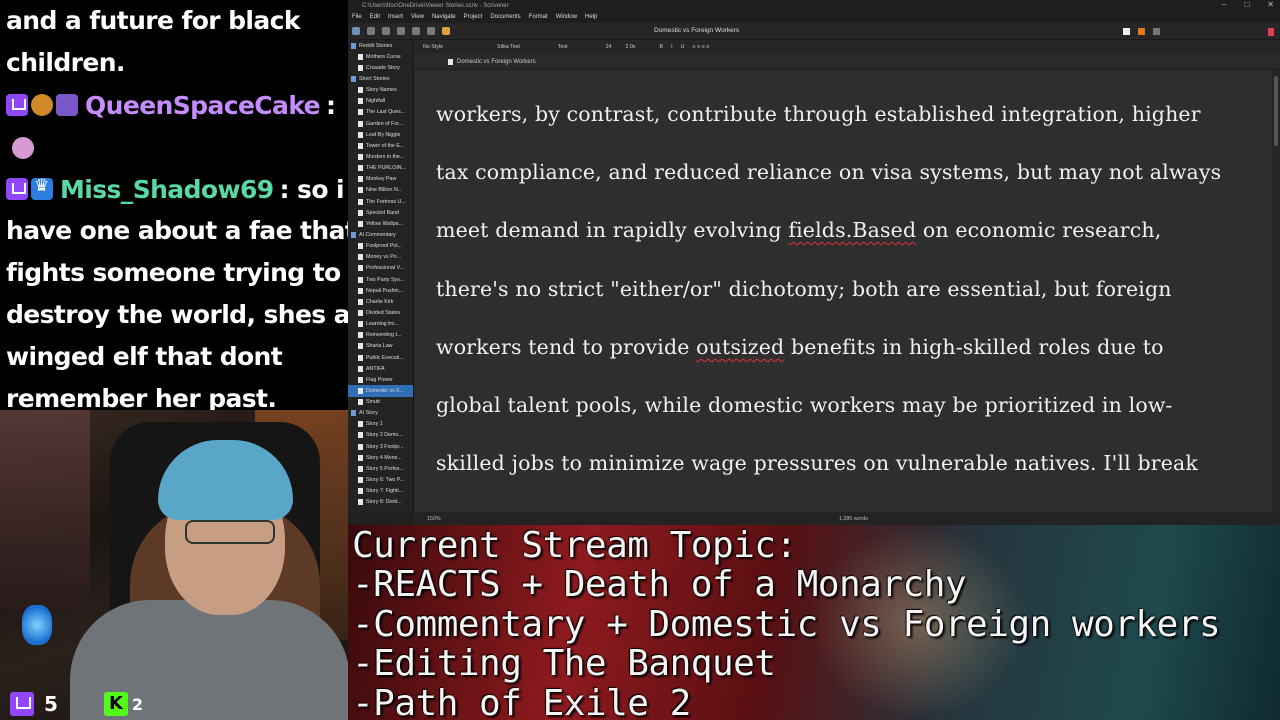  What do you see at coordinates (380, 78) in the screenshot?
I see `binder-folder: Short Stories` at bounding box center [380, 78].